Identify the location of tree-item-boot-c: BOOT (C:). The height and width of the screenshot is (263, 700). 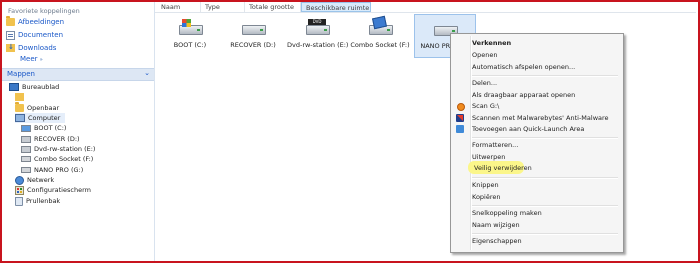
(43, 128).